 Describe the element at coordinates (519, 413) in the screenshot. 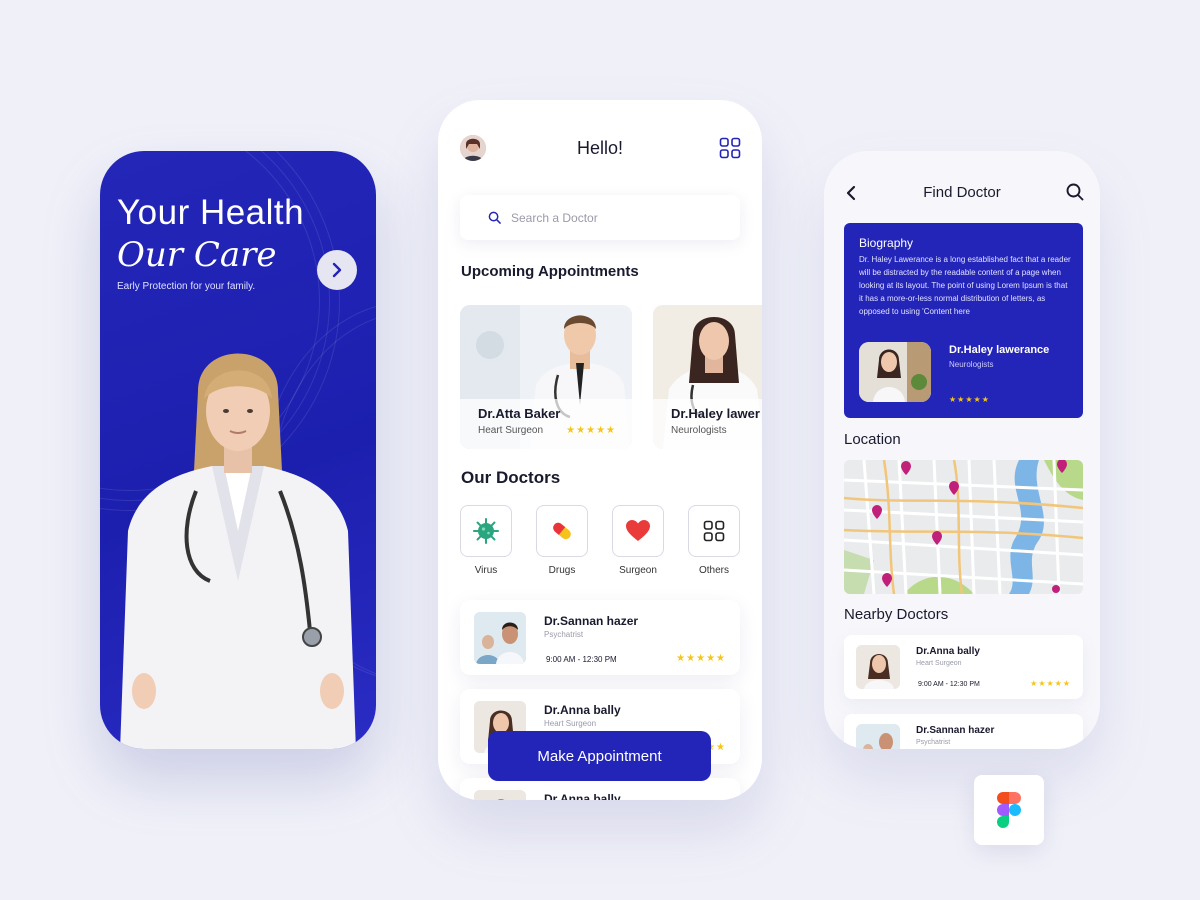

I see `appointment-doctor-name: Dr.Atta Baker` at that location.